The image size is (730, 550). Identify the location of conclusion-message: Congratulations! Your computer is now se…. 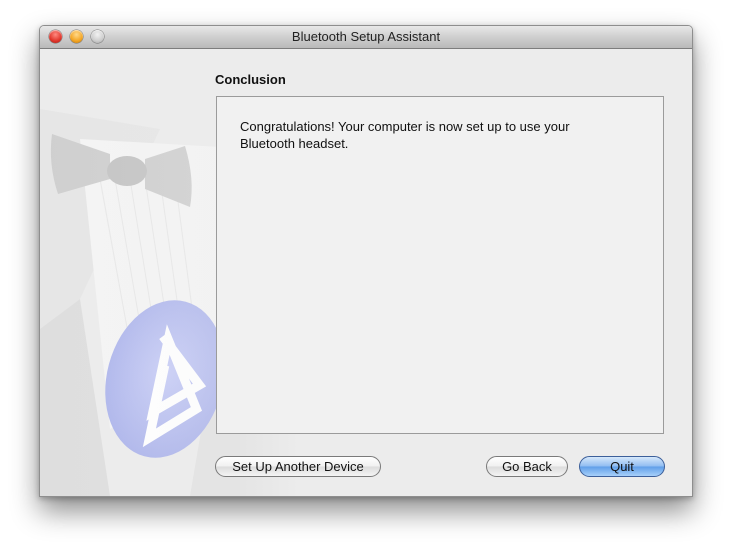
(440, 135).